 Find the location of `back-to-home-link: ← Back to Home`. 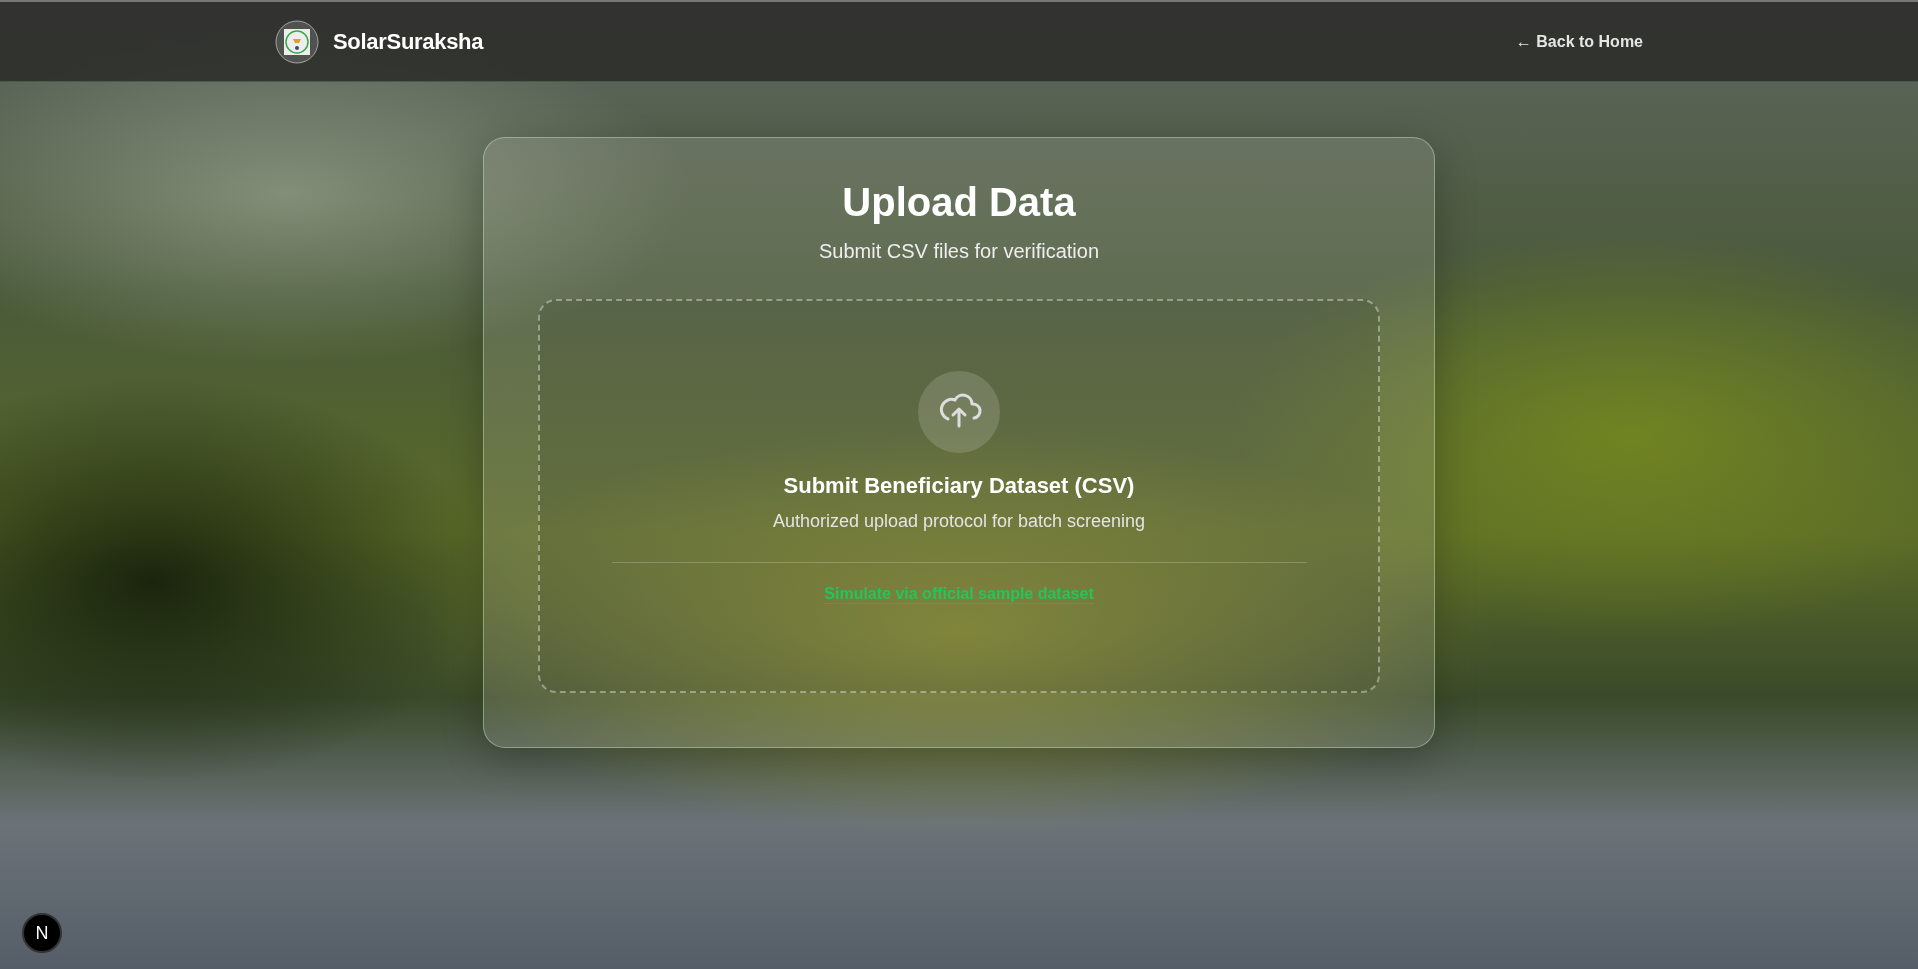

back-to-home-link: ← Back to Home is located at coordinates (1579, 41).